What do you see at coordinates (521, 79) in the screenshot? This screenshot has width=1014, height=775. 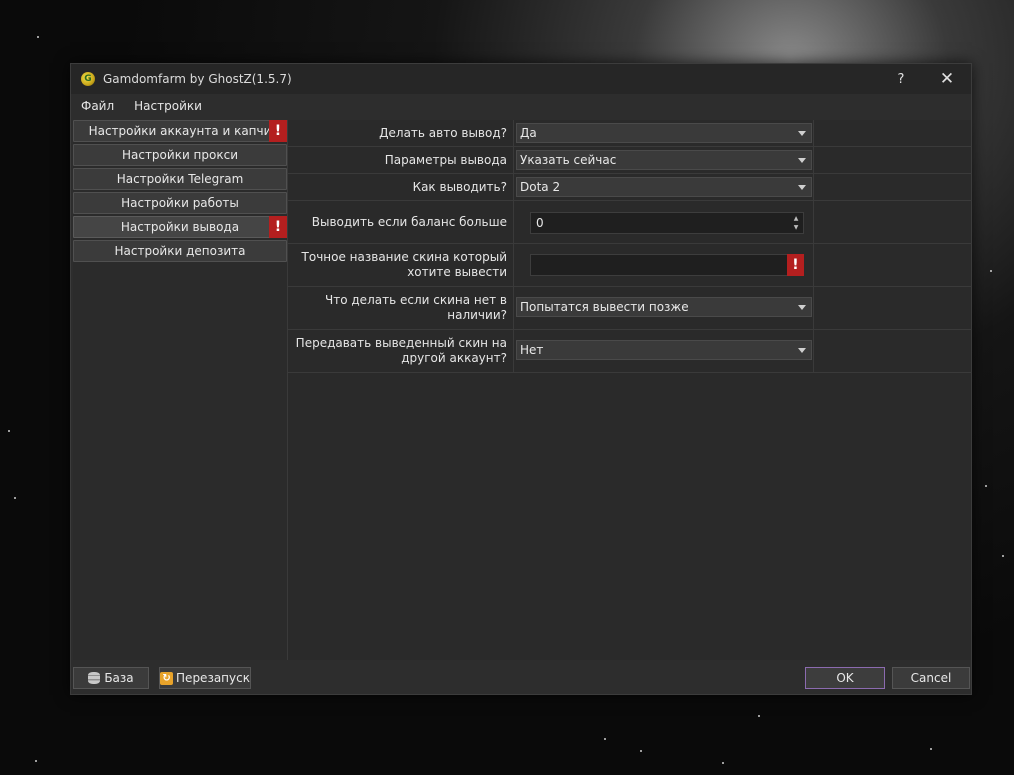 I see `title-bar: G Gamdomfarm by GhostZ(1.5.7) ? ✕` at bounding box center [521, 79].